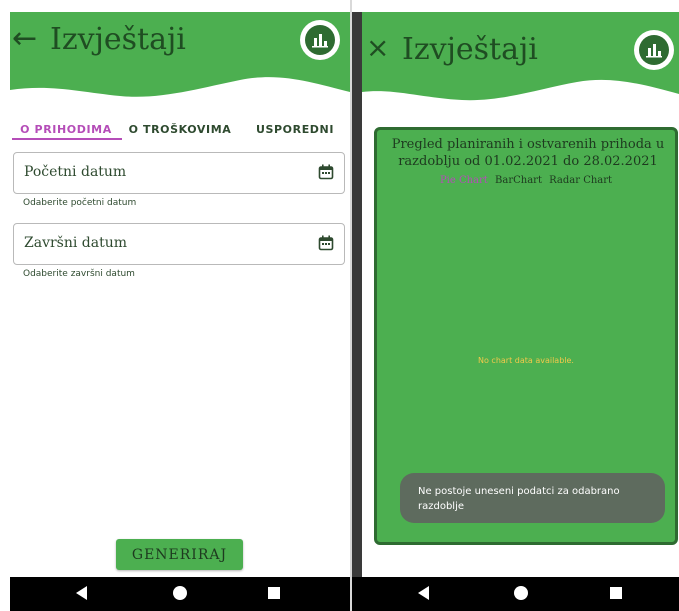 Image resolution: width=679 pixels, height=611 pixels. Describe the element at coordinates (76, 243) in the screenshot. I see `end-date-label: Završni datum` at that location.